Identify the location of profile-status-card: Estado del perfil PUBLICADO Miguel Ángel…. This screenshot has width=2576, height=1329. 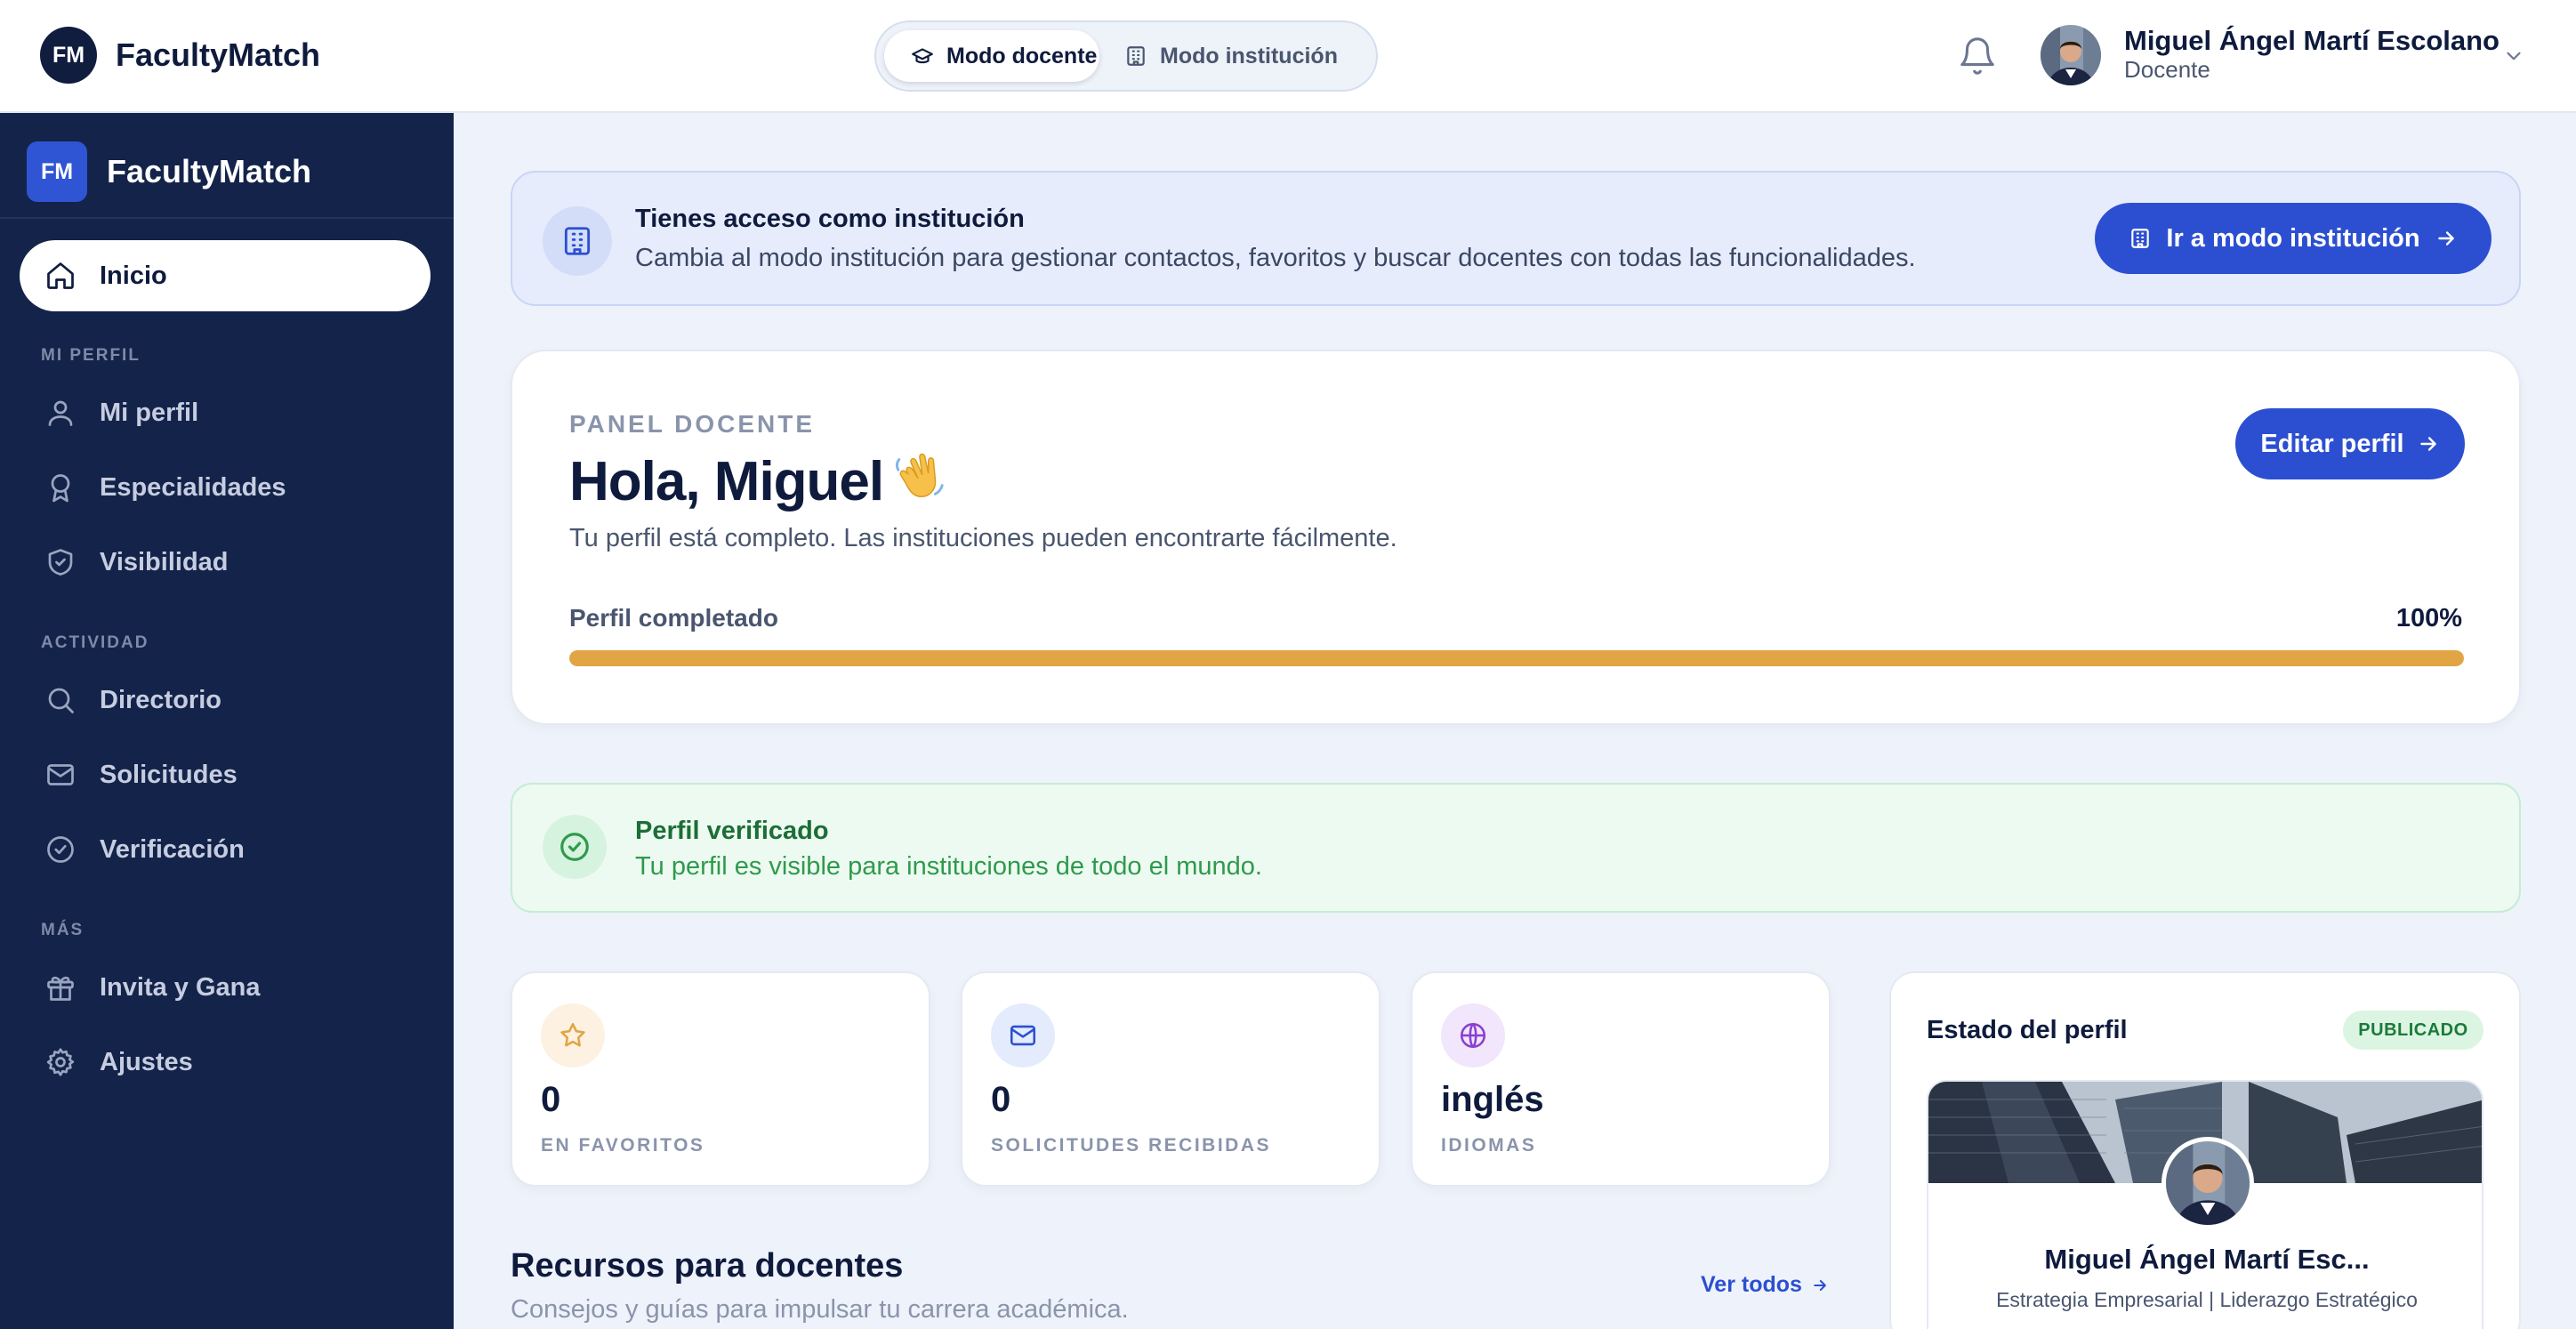
(2205, 1150).